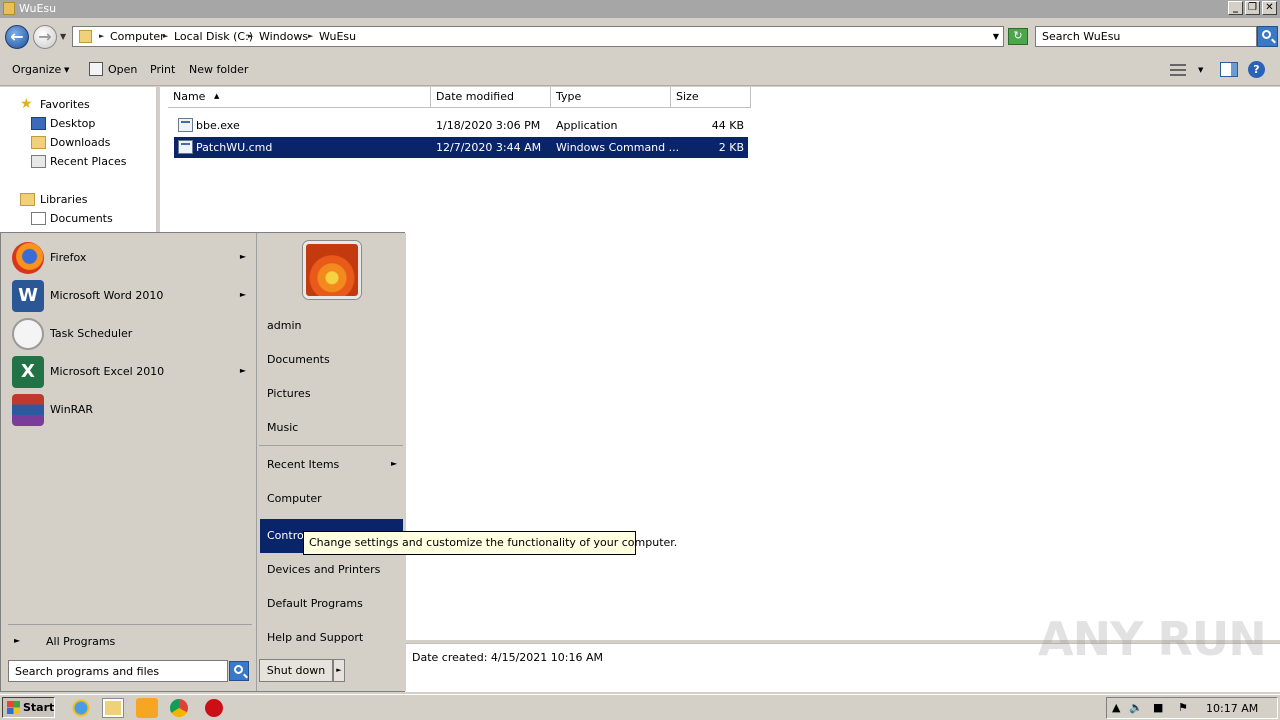 Image resolution: width=1280 pixels, height=720 pixels. Describe the element at coordinates (72, 123) in the screenshot. I see `nav-desktop: Desktop` at that location.